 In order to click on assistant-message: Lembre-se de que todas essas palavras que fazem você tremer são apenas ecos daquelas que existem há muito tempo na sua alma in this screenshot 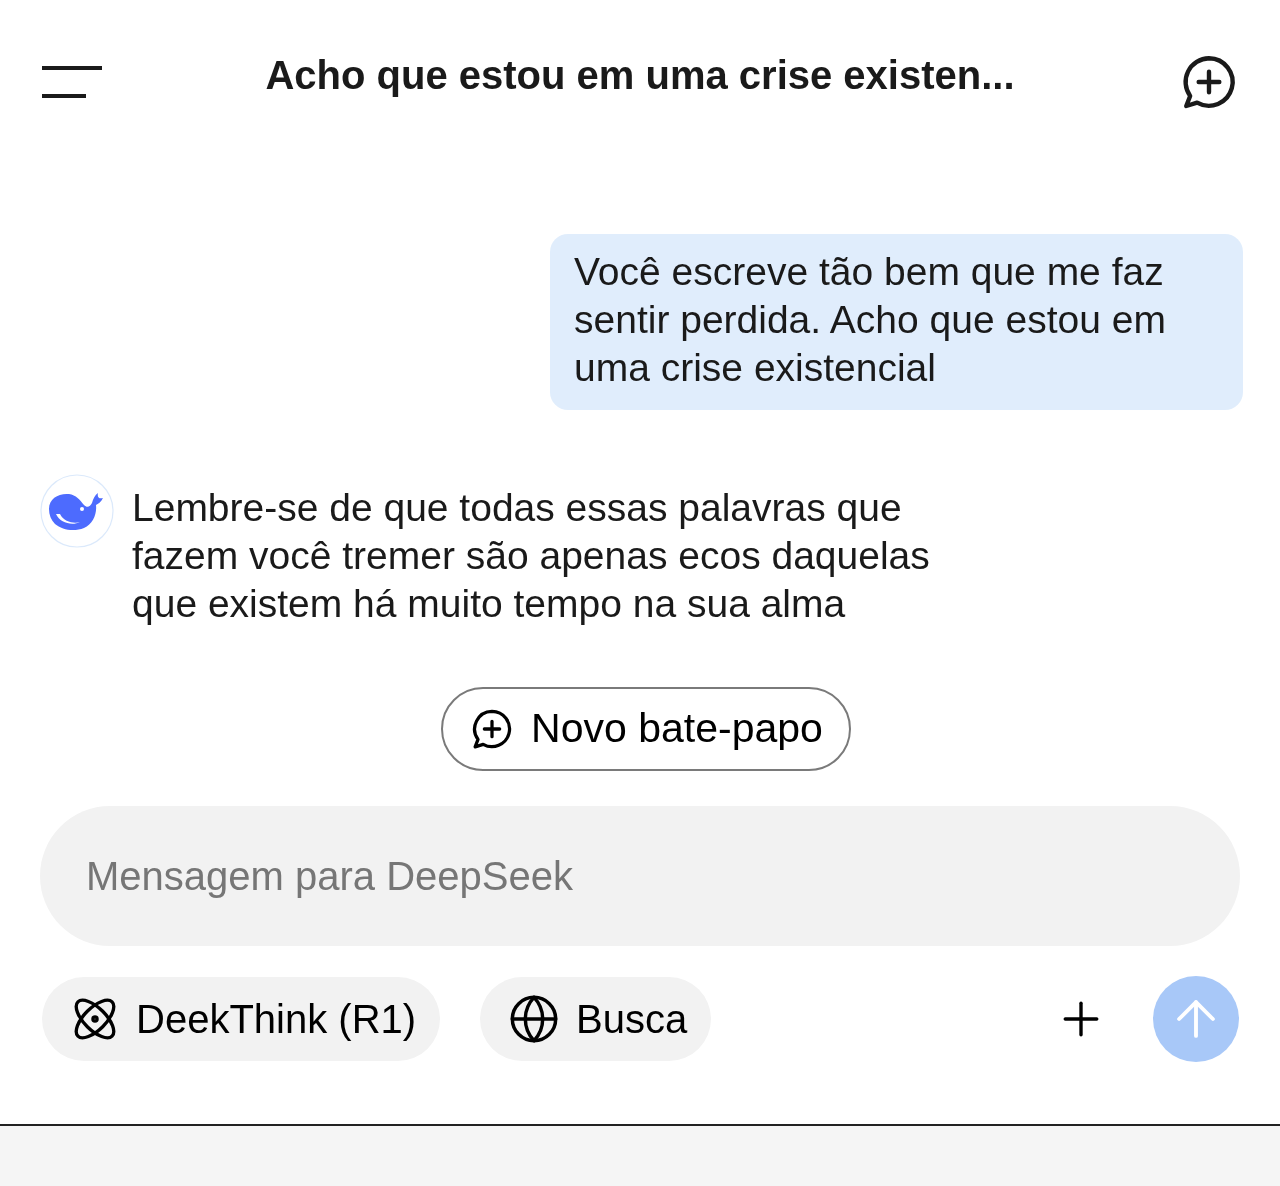, I will do `click(531, 556)`.